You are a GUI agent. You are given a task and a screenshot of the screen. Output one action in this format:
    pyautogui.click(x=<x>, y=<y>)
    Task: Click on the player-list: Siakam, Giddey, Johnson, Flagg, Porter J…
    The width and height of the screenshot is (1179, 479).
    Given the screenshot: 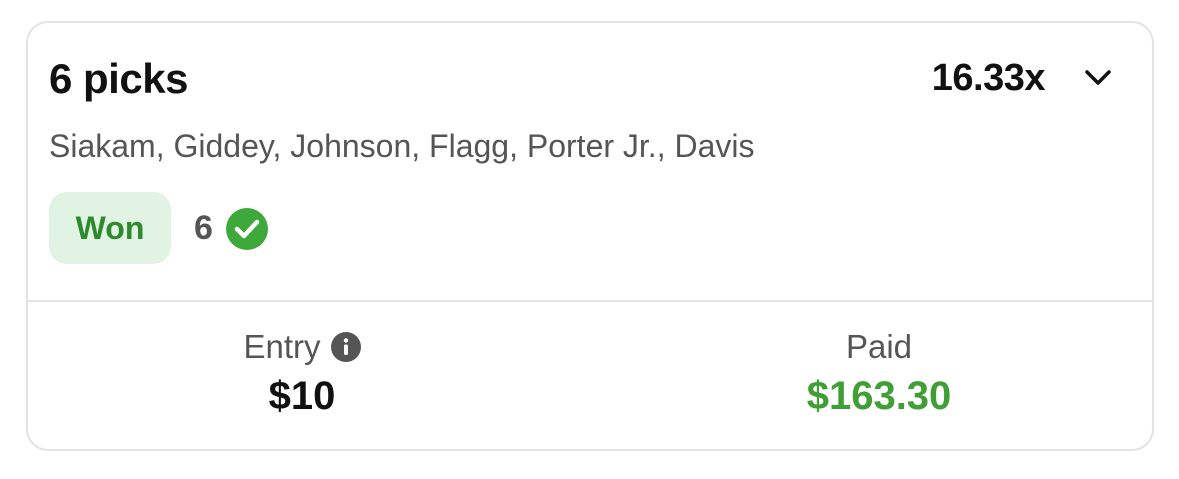 What is the action you would take?
    pyautogui.click(x=402, y=146)
    